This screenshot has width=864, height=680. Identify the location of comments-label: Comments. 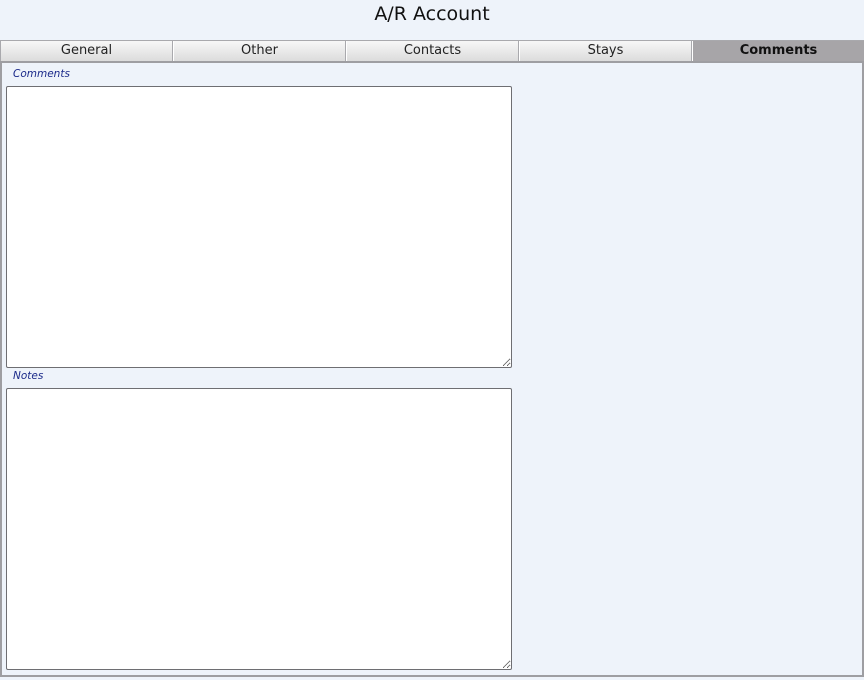
(41, 74).